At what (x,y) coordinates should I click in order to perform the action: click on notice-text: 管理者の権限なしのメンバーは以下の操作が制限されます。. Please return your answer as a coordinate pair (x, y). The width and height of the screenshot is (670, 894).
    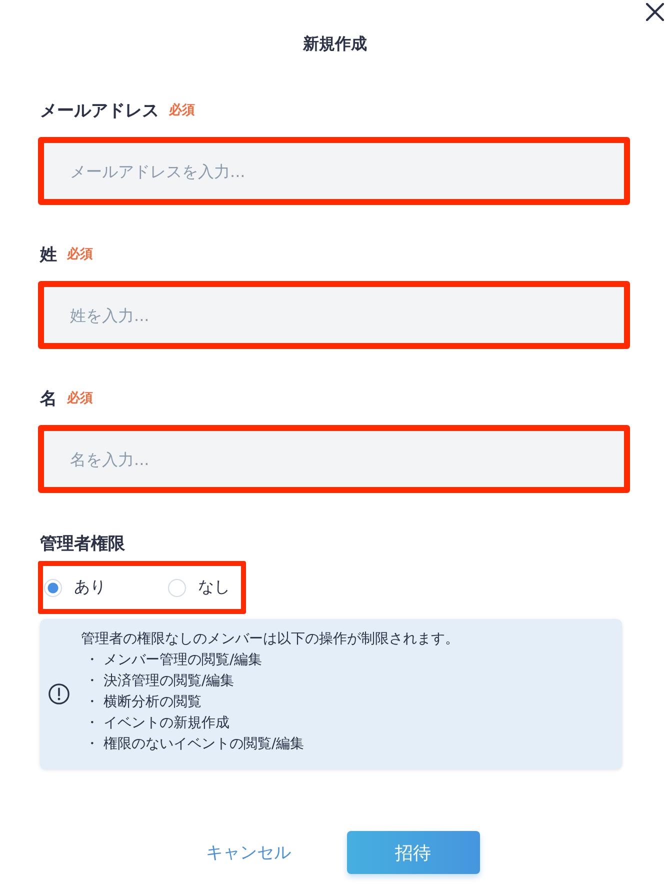
    Looking at the image, I should click on (270, 639).